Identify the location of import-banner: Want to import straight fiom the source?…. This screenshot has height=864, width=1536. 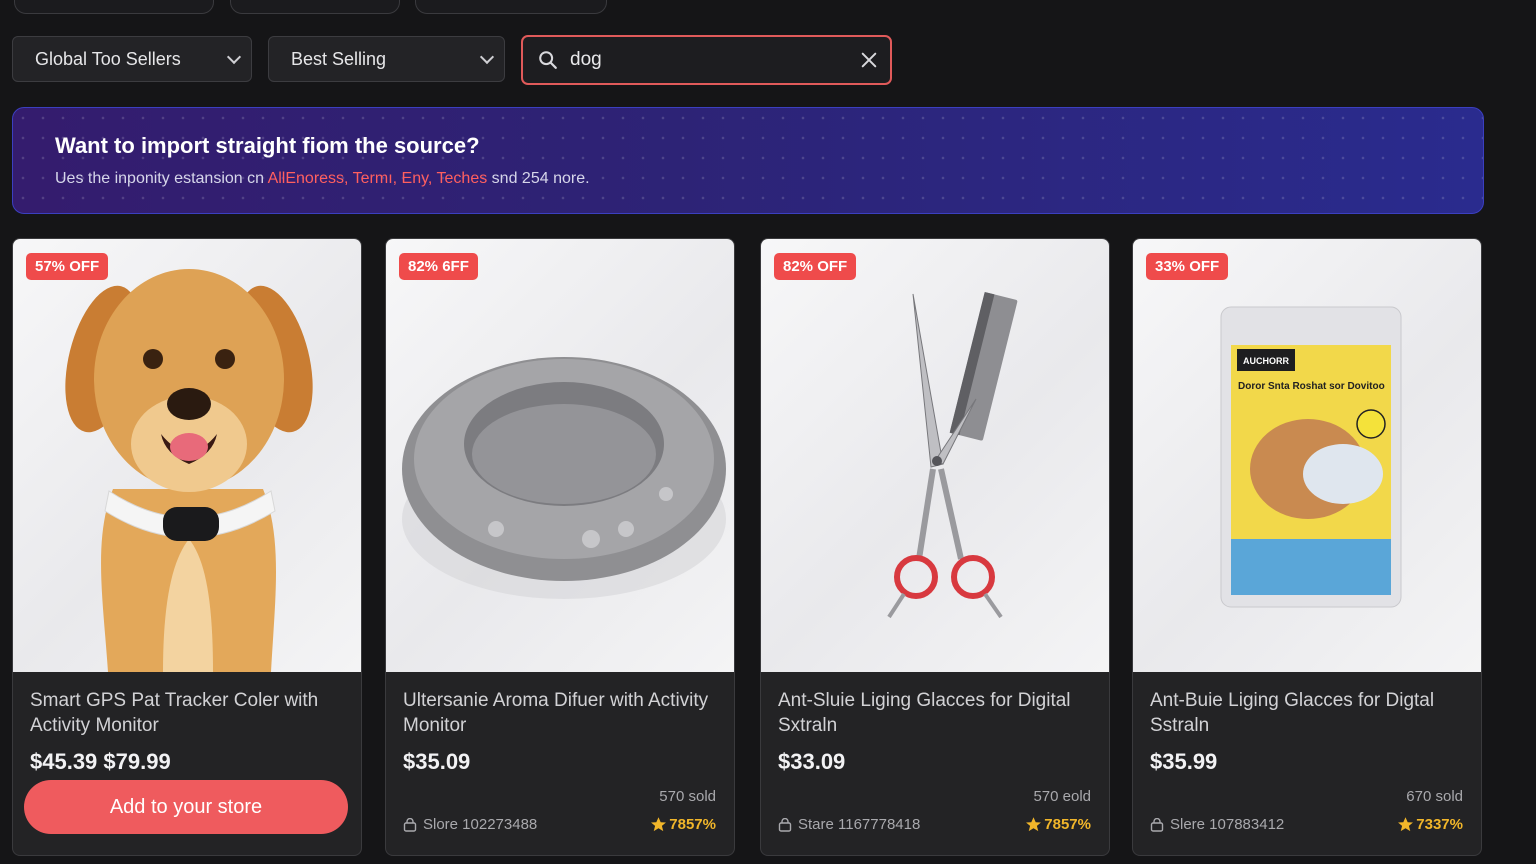
(748, 160).